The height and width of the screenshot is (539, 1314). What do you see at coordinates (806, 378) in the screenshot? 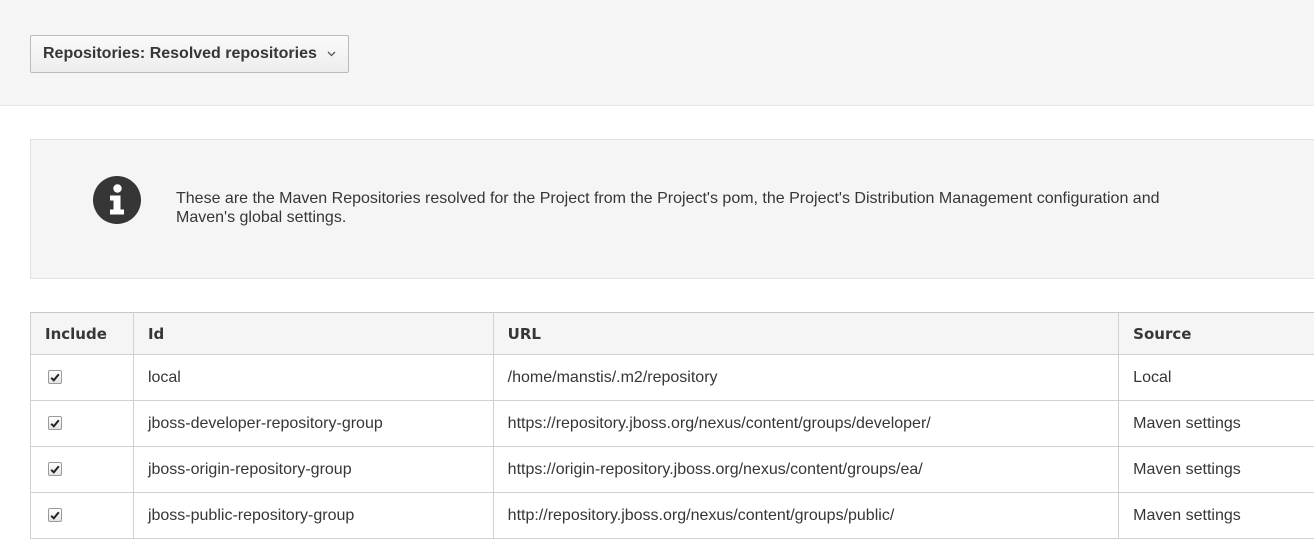
I see `repo-url: /home/manstis/.m2/repository` at bounding box center [806, 378].